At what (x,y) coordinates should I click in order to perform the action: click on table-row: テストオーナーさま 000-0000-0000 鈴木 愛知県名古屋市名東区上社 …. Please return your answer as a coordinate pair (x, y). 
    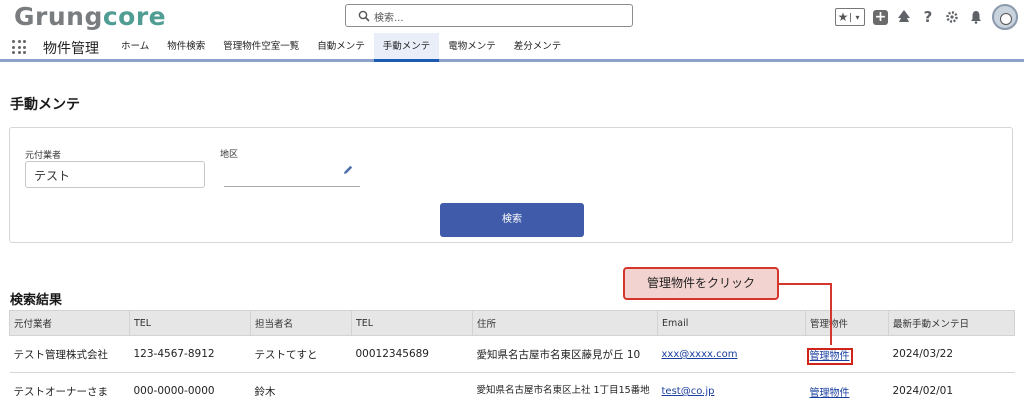
    Looking at the image, I should click on (512, 390).